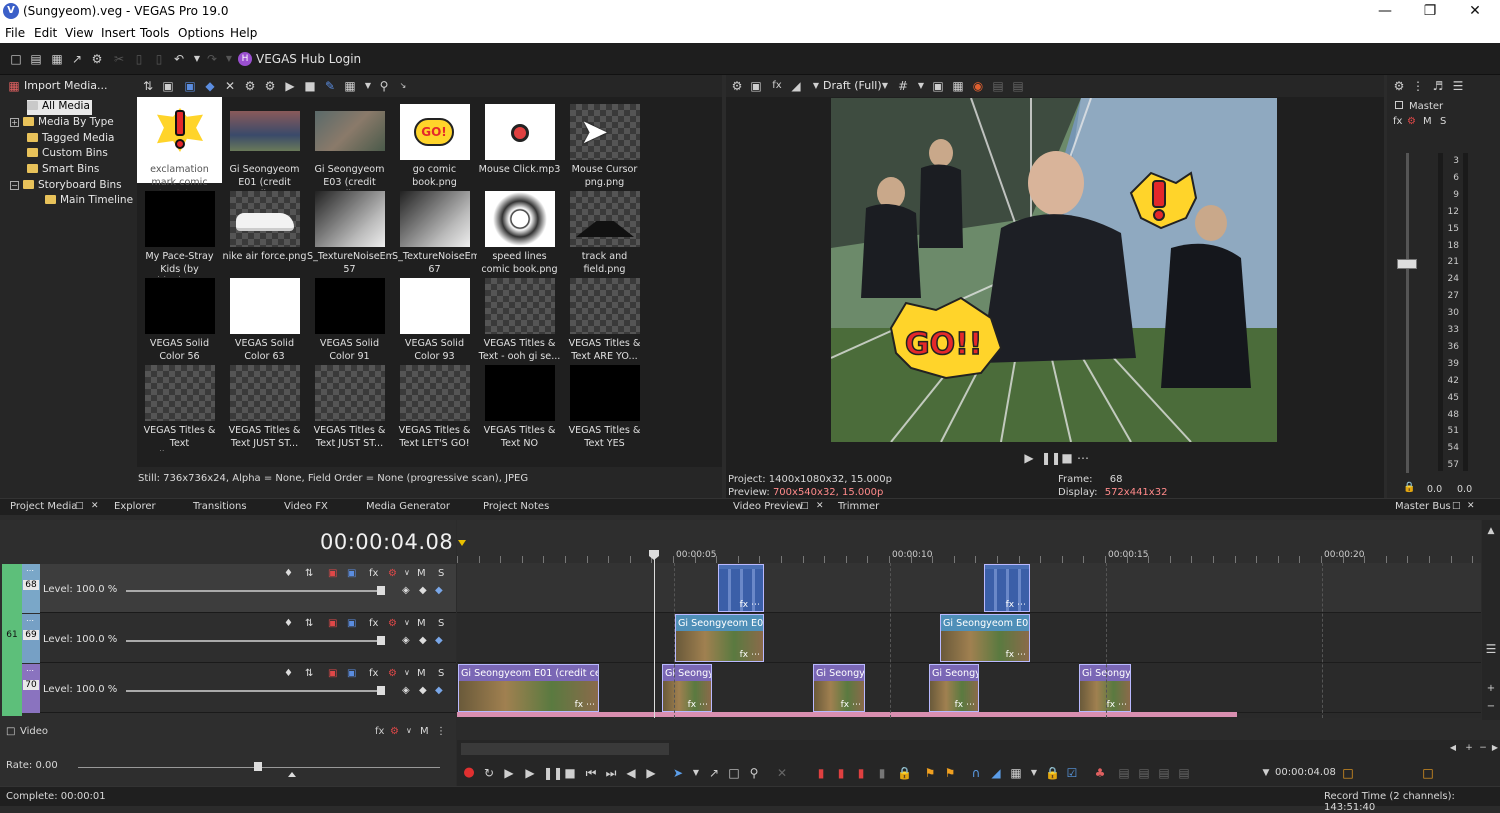 Image resolution: width=1500 pixels, height=813 pixels. Describe the element at coordinates (782, 773) in the screenshot. I see `delete-icon: ✕` at that location.